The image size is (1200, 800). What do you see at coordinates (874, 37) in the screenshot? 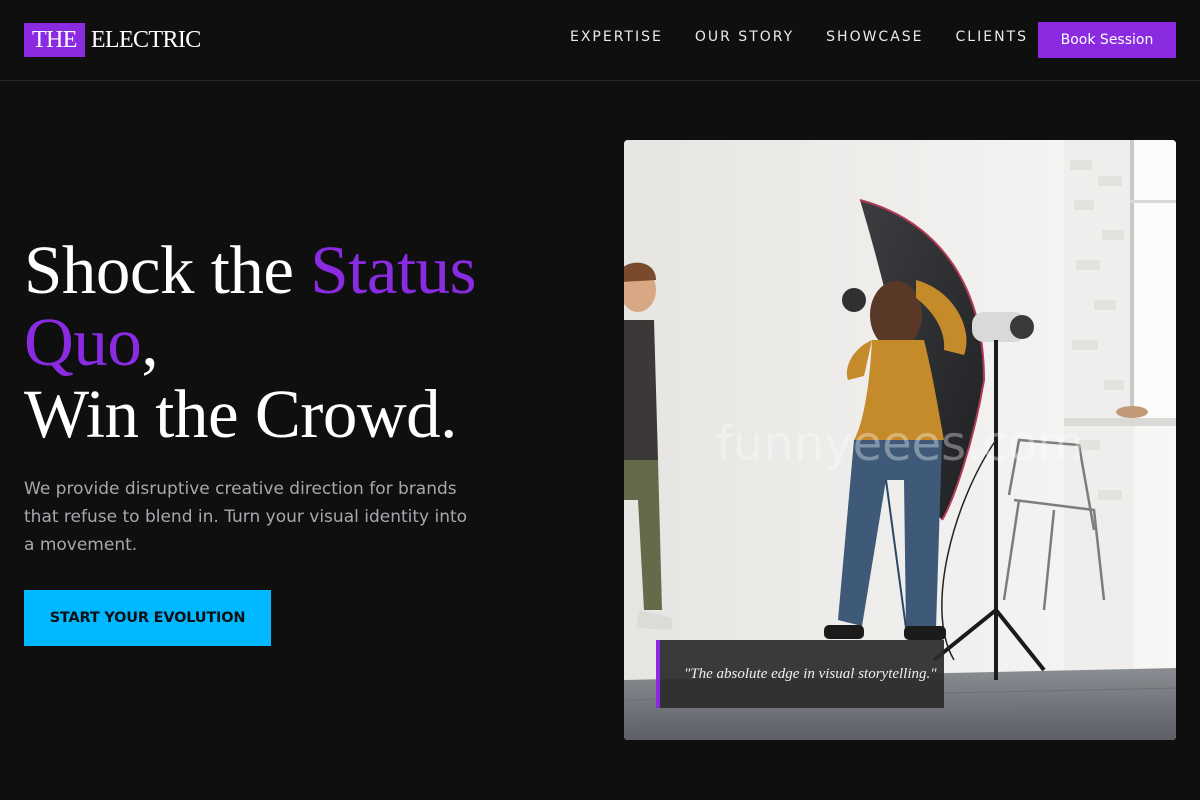
I see `nav-link-showcase: SHOWCASE` at bounding box center [874, 37].